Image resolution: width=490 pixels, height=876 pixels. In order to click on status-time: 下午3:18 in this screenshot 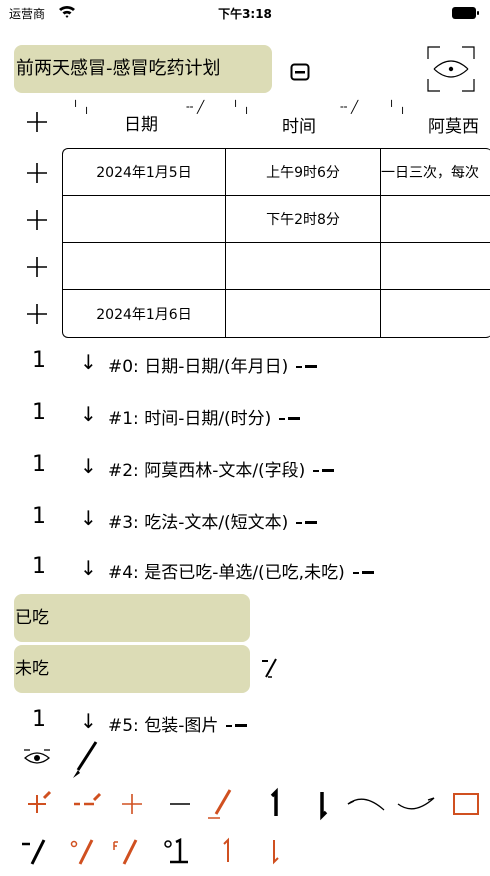, I will do `click(245, 14)`.